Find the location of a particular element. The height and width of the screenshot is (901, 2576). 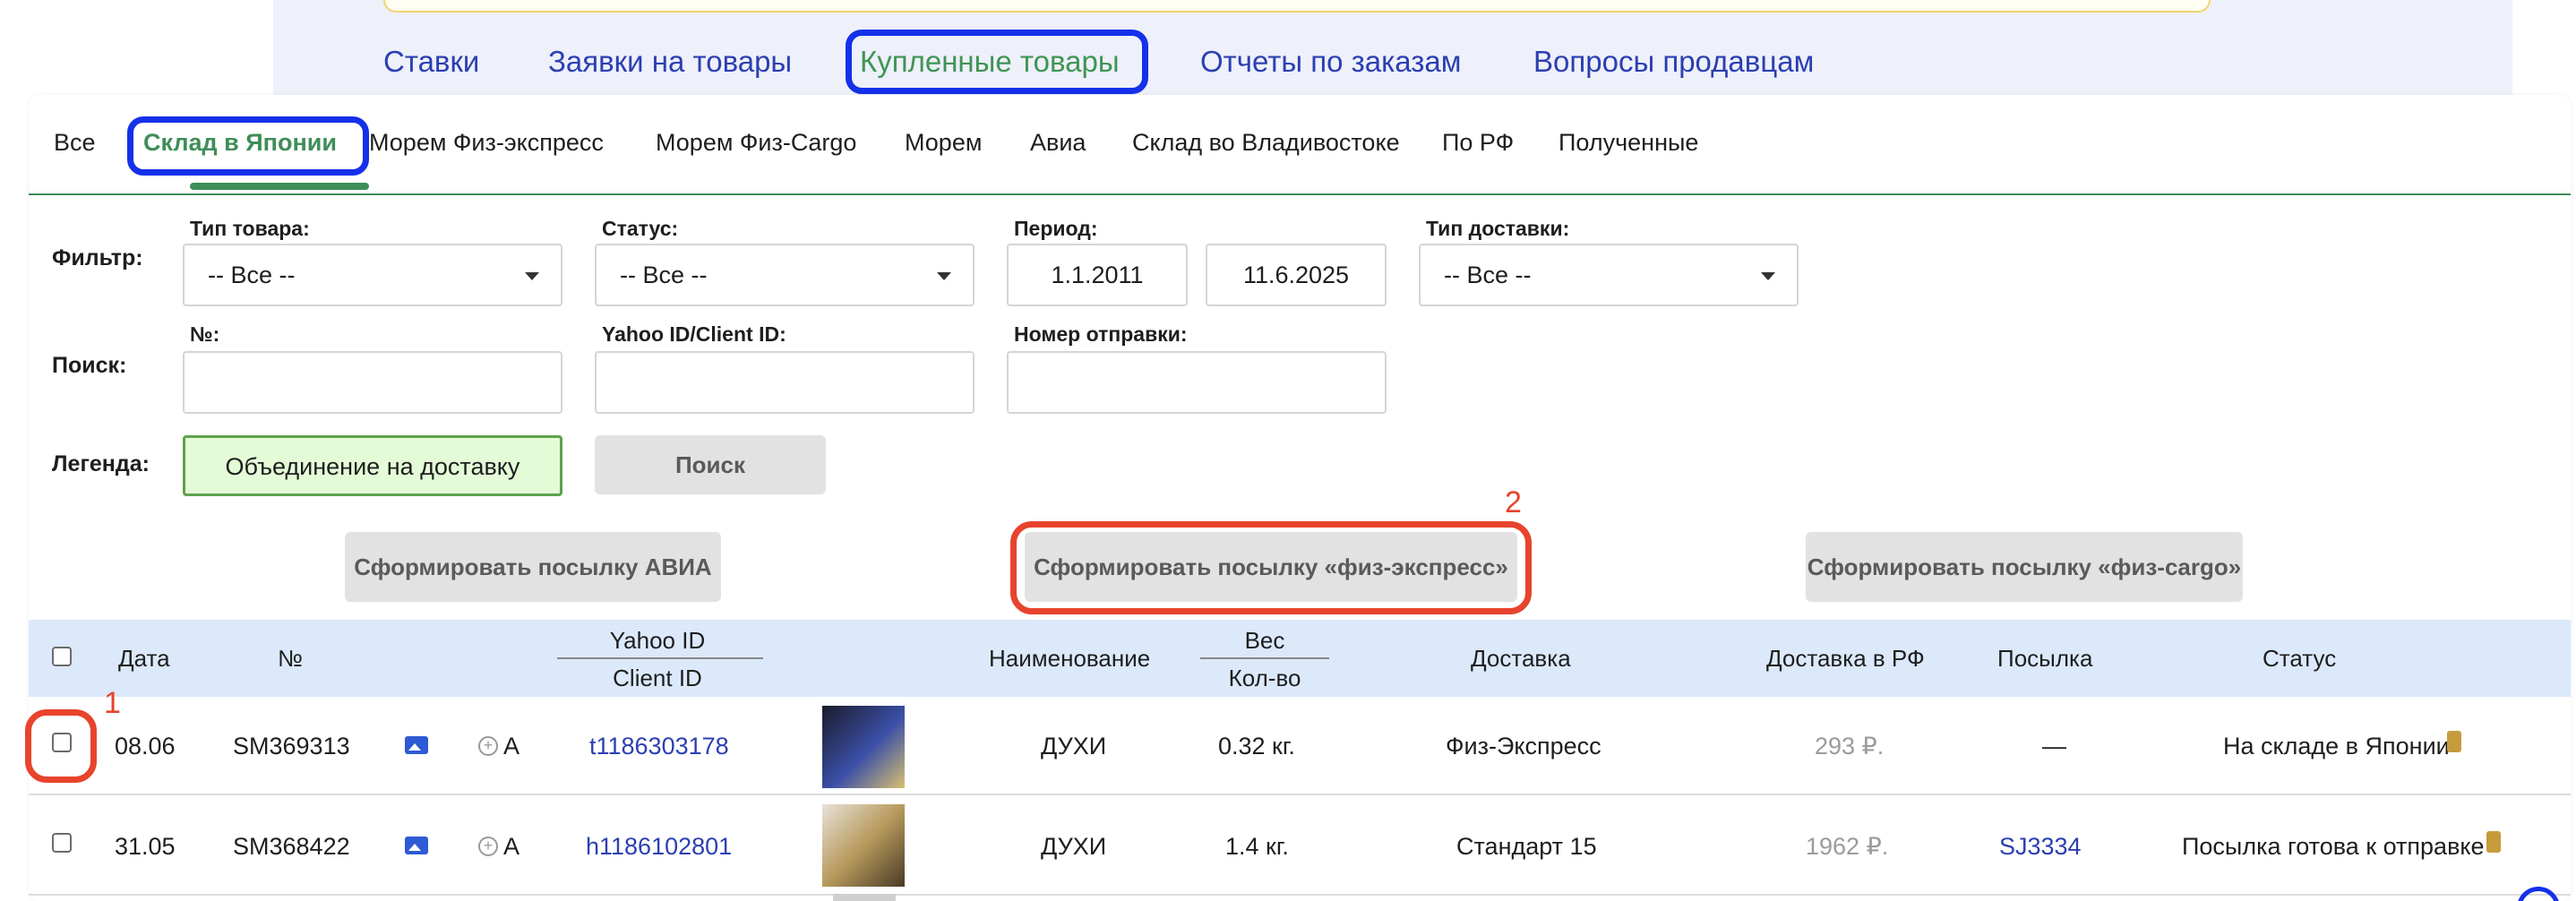

subtab-vladivostok-warehouse: Склад во Владивостоке is located at coordinates (1266, 143).